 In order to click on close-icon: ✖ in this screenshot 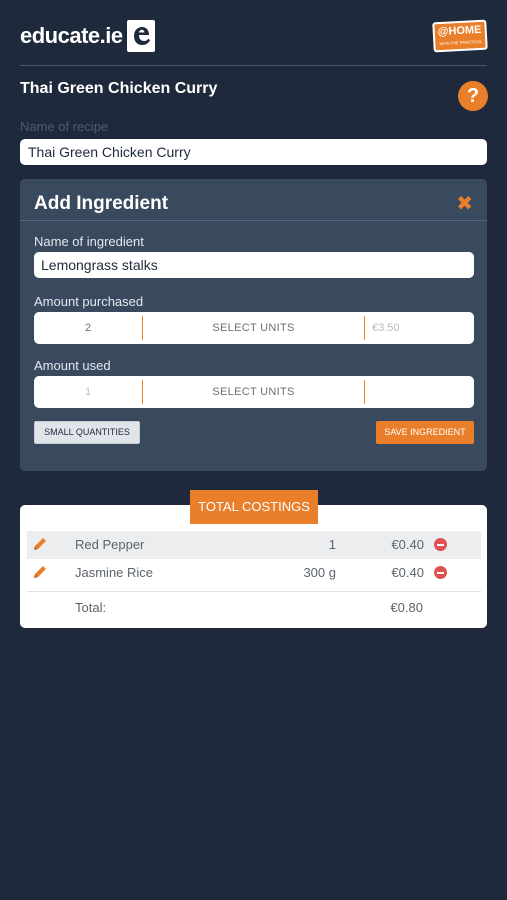, I will do `click(464, 203)`.